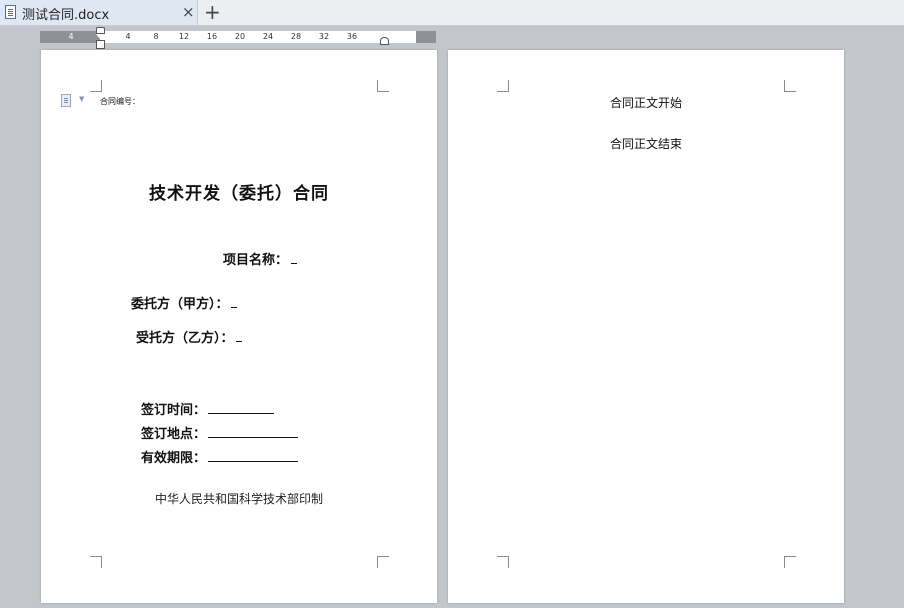  Describe the element at coordinates (240, 36) in the screenshot. I see `ruler-tick: 20` at that location.